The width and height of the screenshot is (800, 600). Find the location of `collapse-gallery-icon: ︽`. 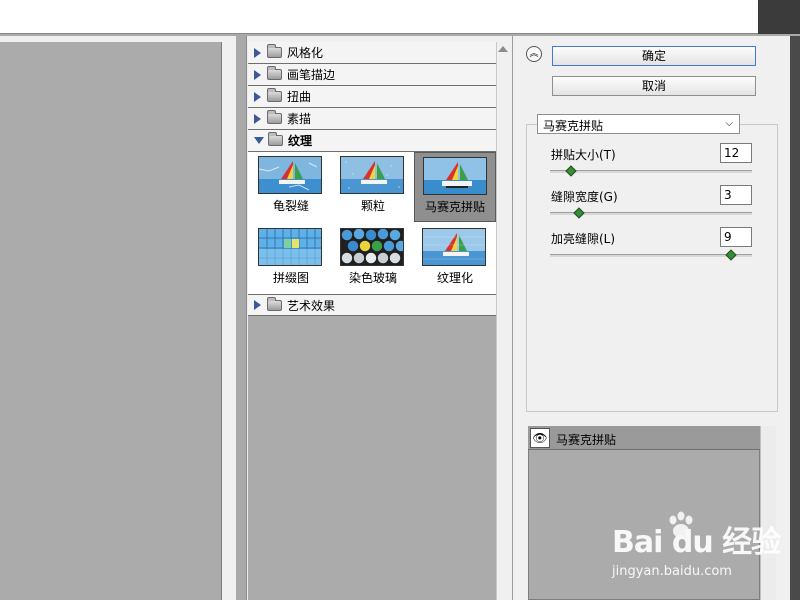

collapse-gallery-icon: ︽ is located at coordinates (534, 54).